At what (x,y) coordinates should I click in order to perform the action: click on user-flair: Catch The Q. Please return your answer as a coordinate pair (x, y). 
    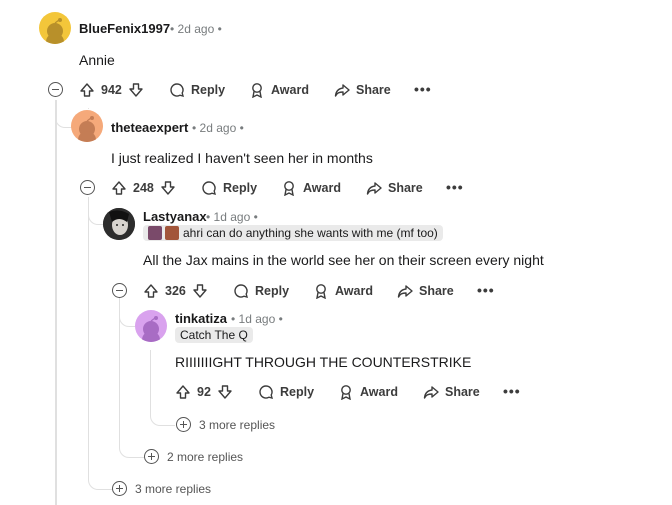
    Looking at the image, I should click on (214, 335).